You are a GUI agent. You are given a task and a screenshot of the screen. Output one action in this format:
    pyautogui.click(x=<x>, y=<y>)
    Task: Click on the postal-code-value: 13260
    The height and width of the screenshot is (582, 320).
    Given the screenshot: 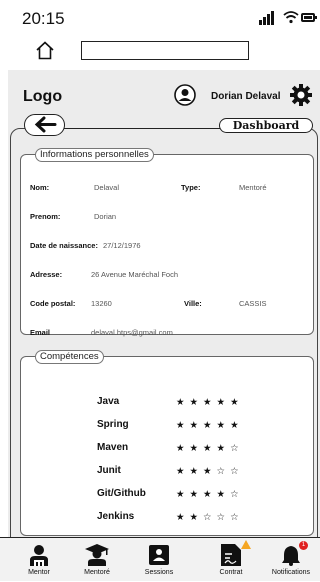 What is the action you would take?
    pyautogui.click(x=101, y=303)
    